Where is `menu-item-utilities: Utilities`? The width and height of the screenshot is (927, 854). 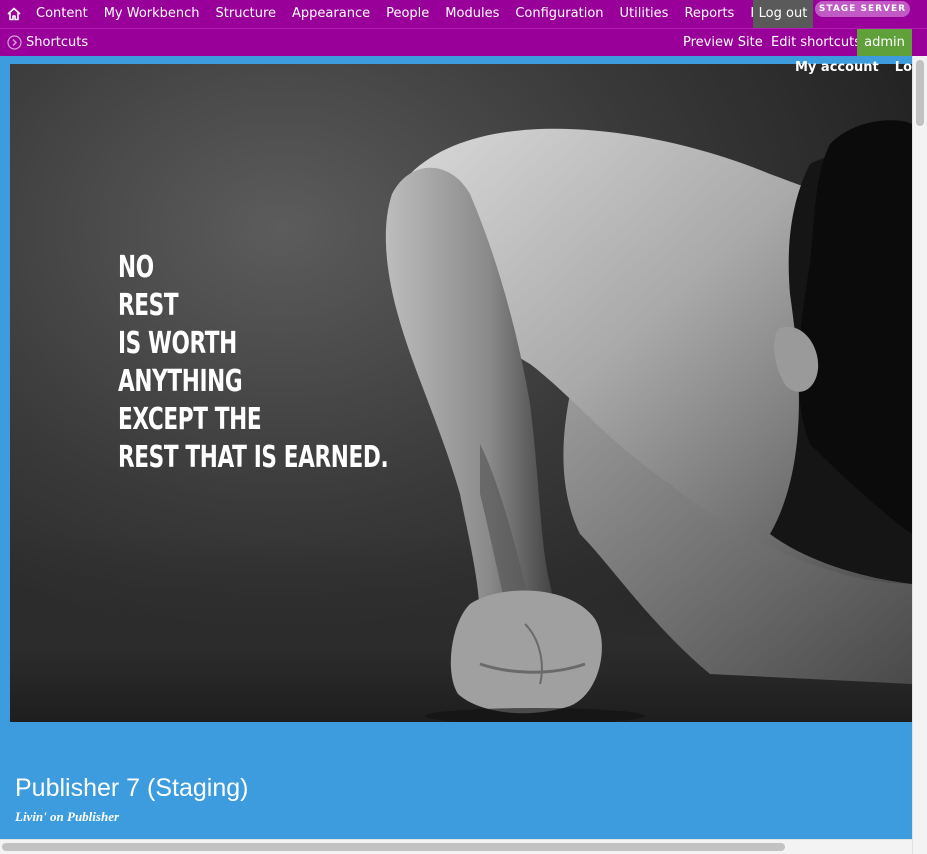 menu-item-utilities: Utilities is located at coordinates (644, 14).